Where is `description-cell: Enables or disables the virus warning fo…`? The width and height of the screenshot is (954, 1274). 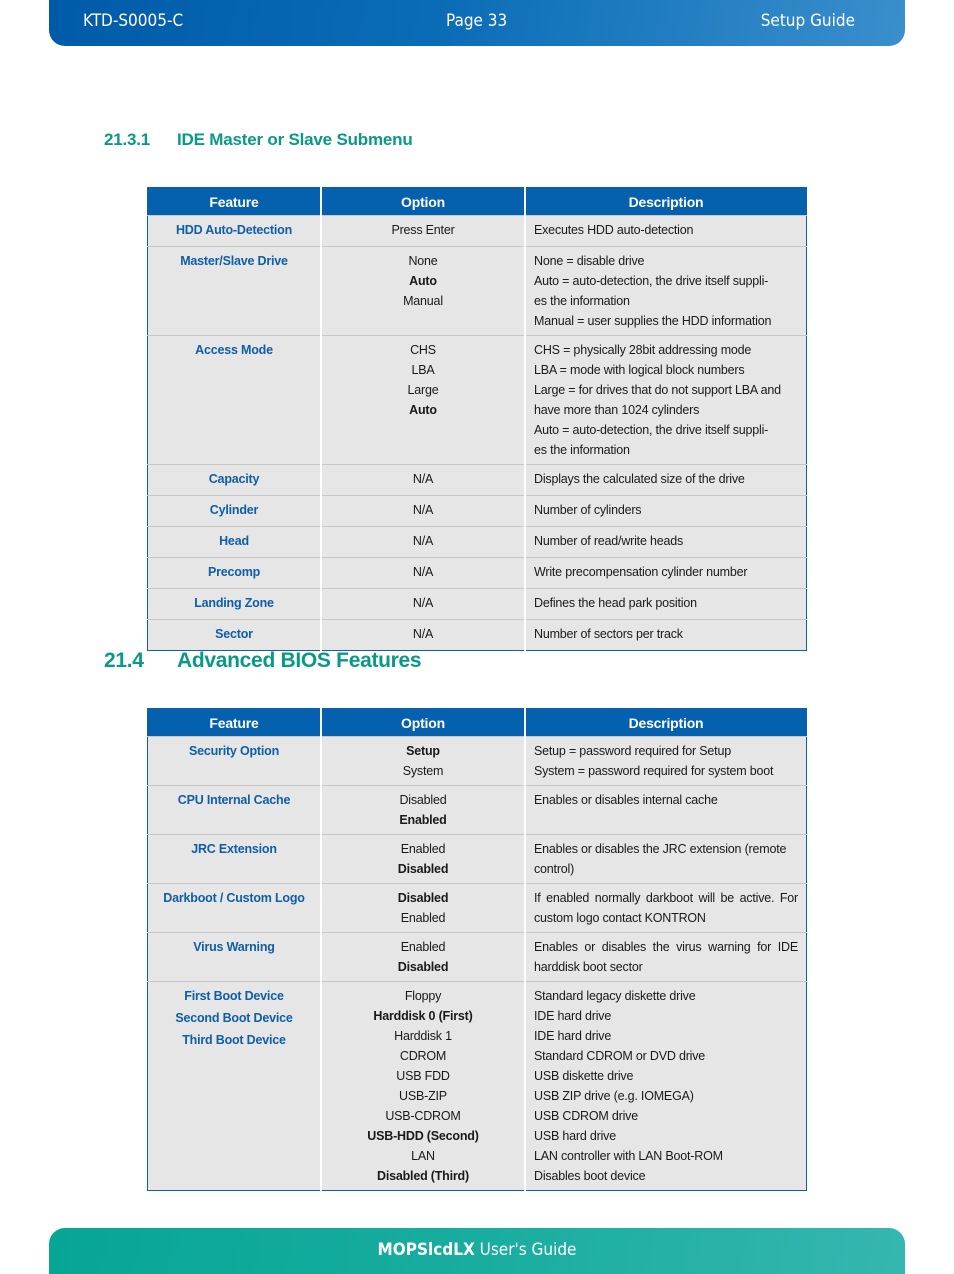 description-cell: Enables or disables the virus warning fo… is located at coordinates (665, 957).